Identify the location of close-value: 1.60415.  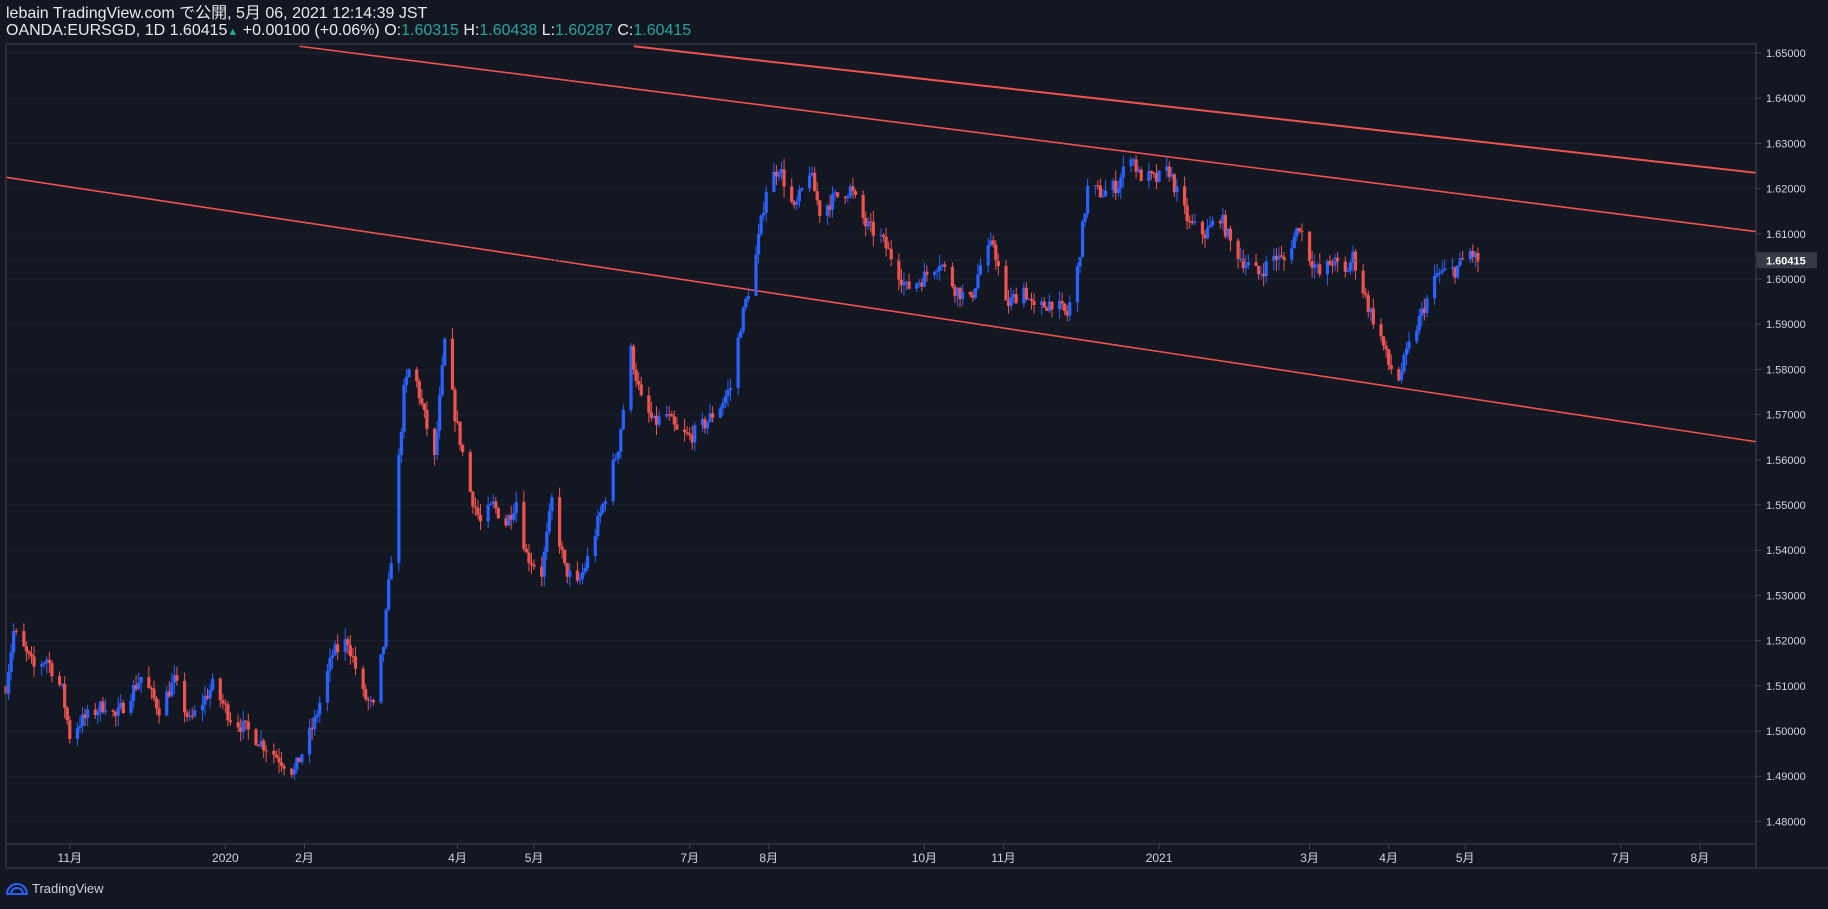
(662, 30).